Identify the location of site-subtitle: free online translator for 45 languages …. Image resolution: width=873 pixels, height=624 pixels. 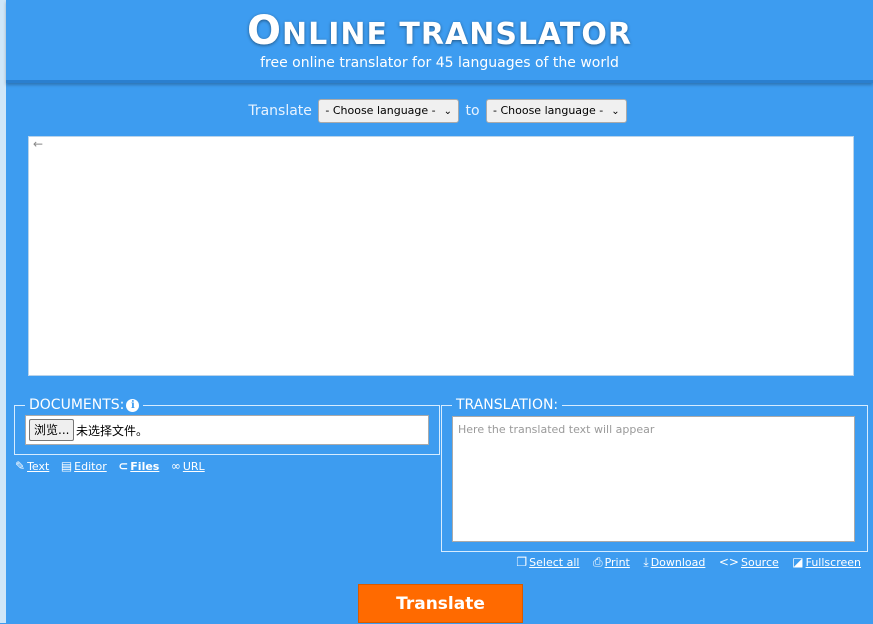
(439, 63).